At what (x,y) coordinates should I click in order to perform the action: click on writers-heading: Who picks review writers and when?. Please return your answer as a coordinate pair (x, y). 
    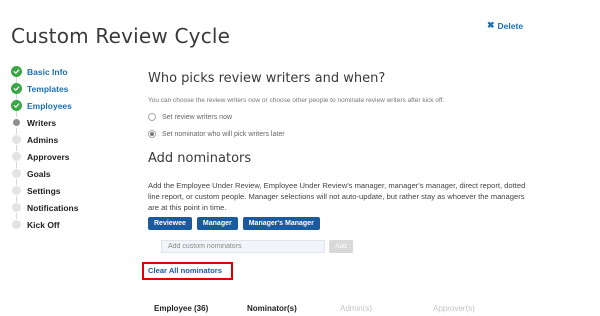
    Looking at the image, I should click on (267, 78).